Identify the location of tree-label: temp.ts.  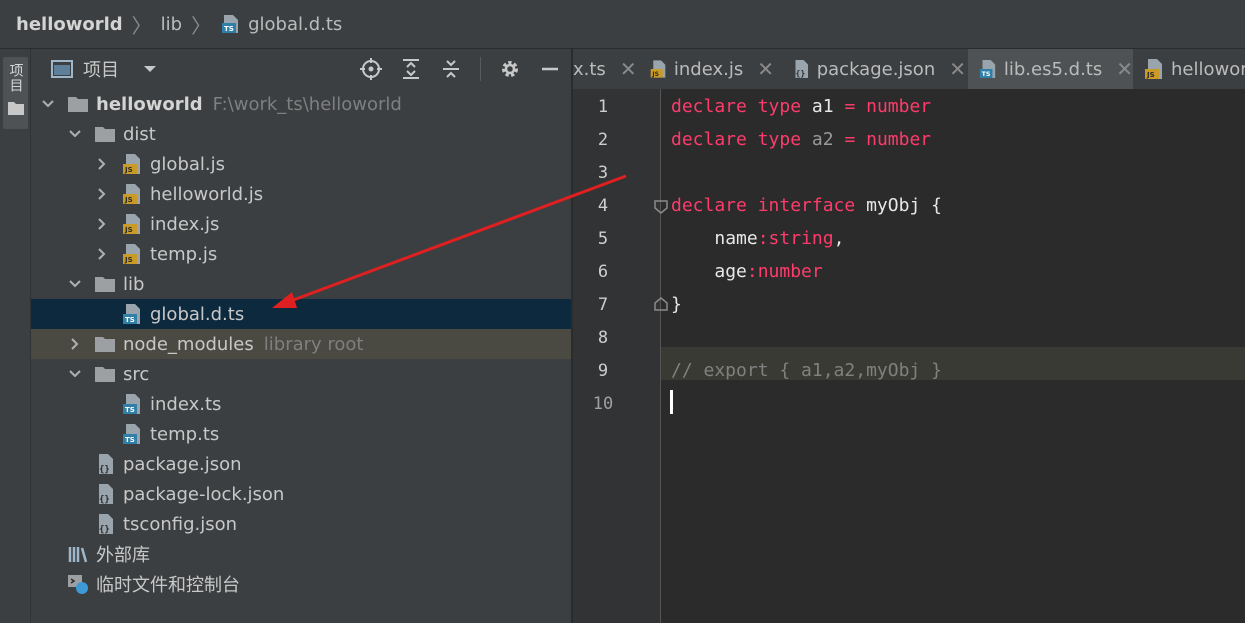
(185, 434).